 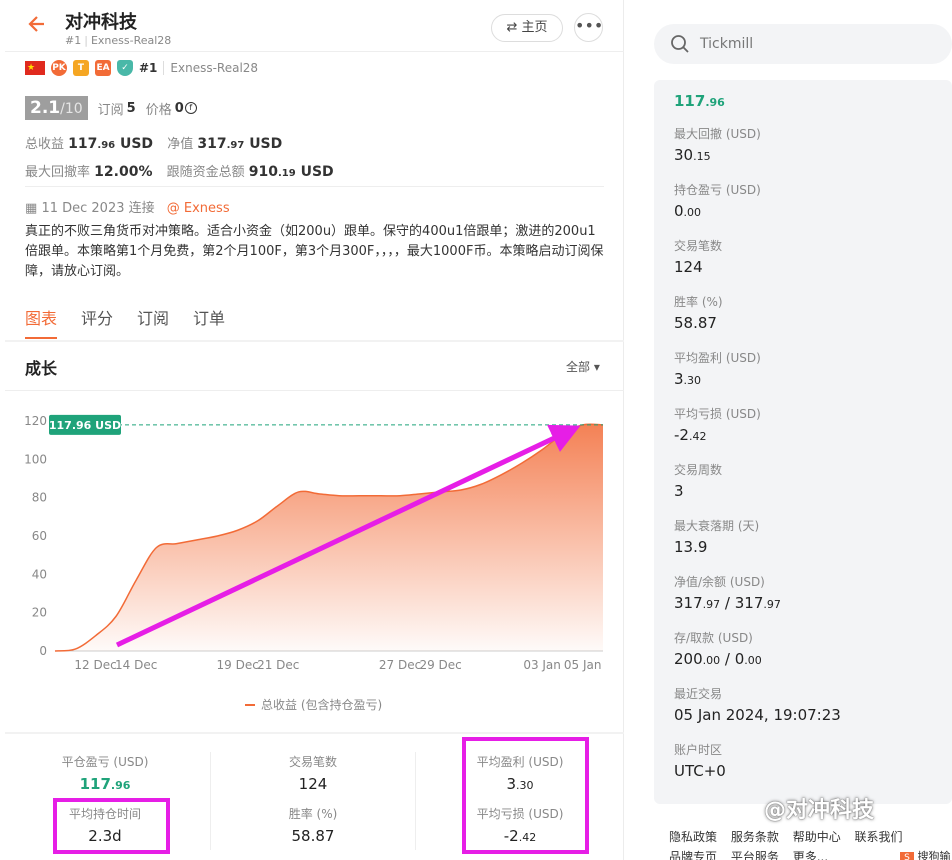 What do you see at coordinates (879, 837) in the screenshot?
I see `footer-contact-link: 联系我们` at bounding box center [879, 837].